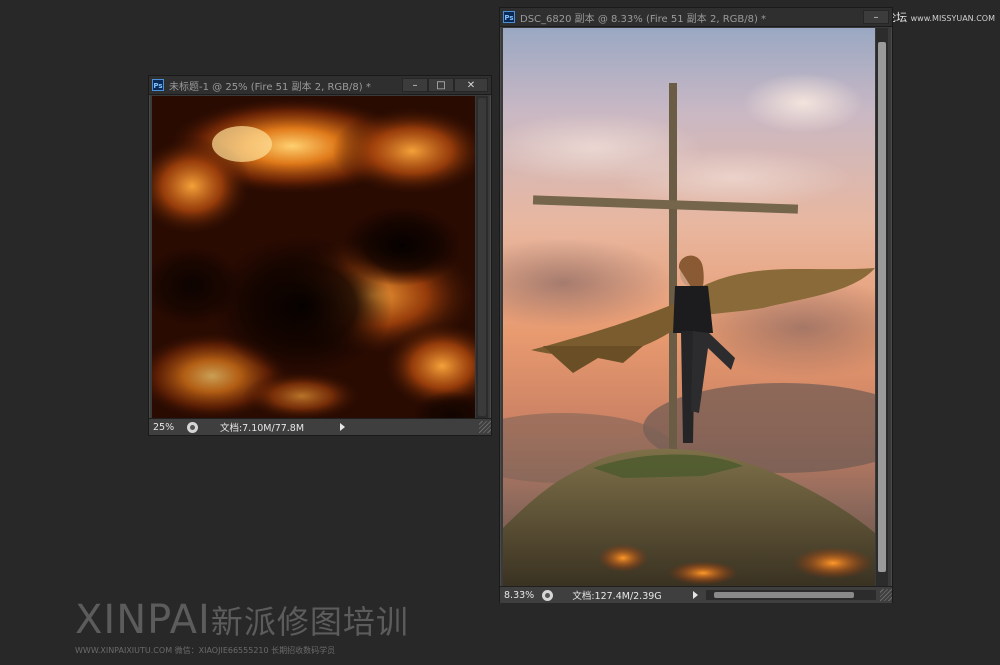 The width and height of the screenshot is (1000, 665). I want to click on horizontal-scrollbar, so click(791, 595).